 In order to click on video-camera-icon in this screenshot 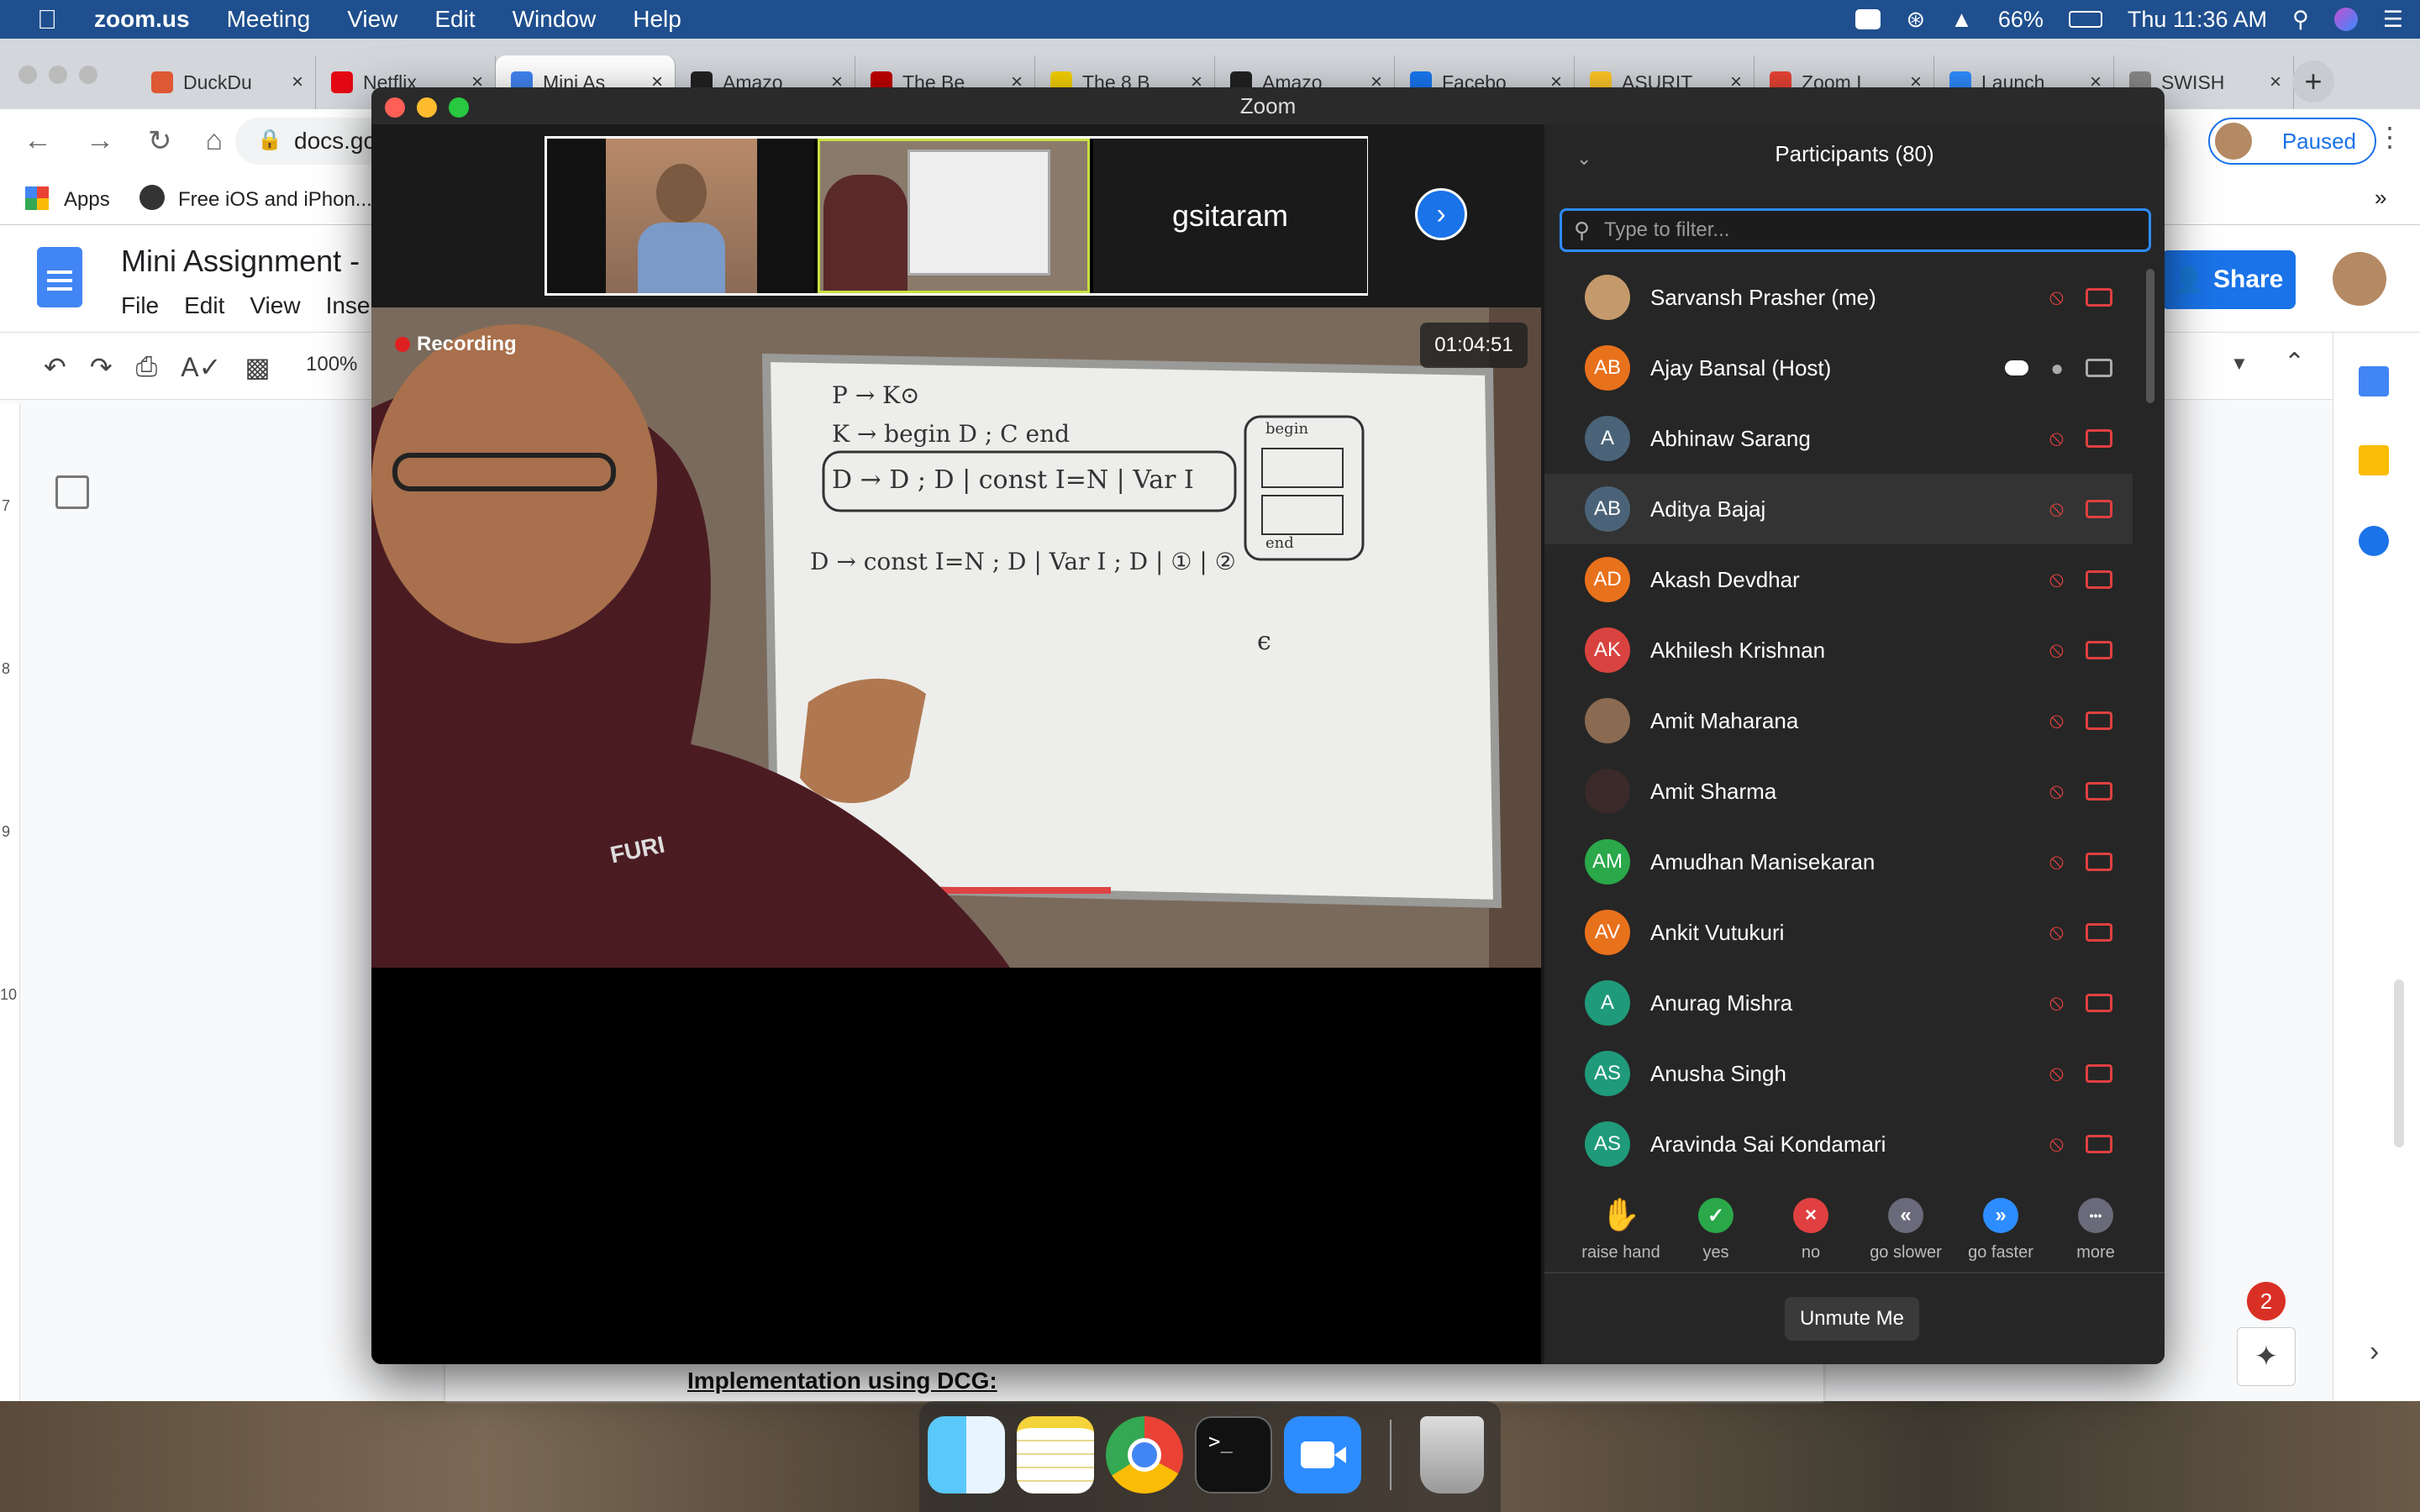, I will do `click(2099, 368)`.